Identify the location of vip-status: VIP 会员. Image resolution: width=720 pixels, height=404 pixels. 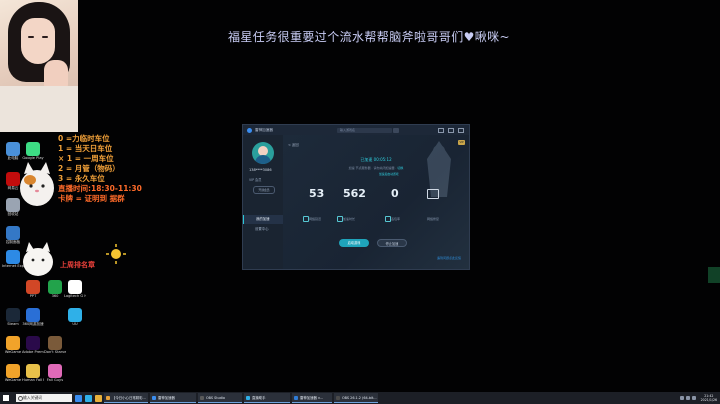
(255, 180).